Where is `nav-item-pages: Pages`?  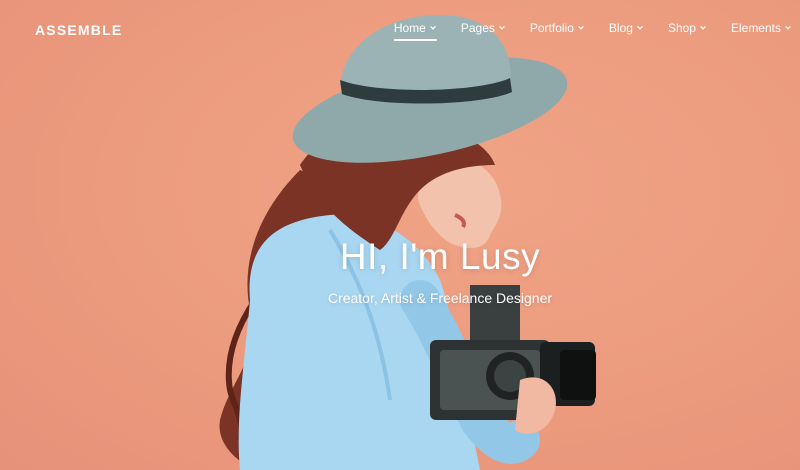
nav-item-pages: Pages is located at coordinates (483, 30).